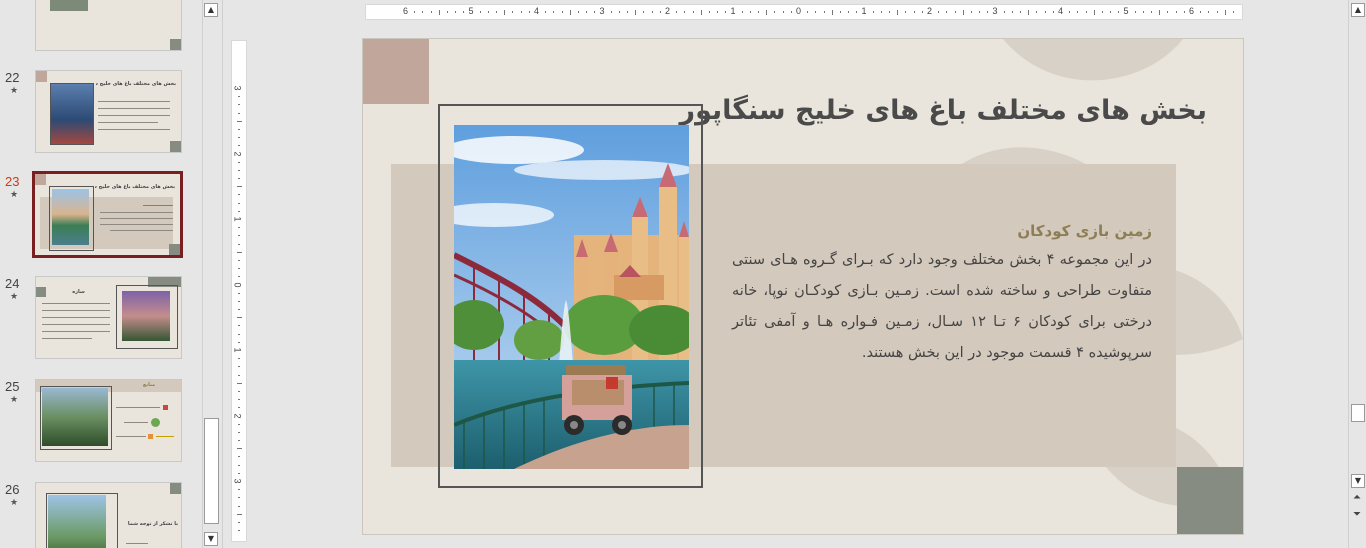 The image size is (1366, 548). I want to click on vertical-ruler: 3 2 1 0 1 2 3, so click(239, 291).